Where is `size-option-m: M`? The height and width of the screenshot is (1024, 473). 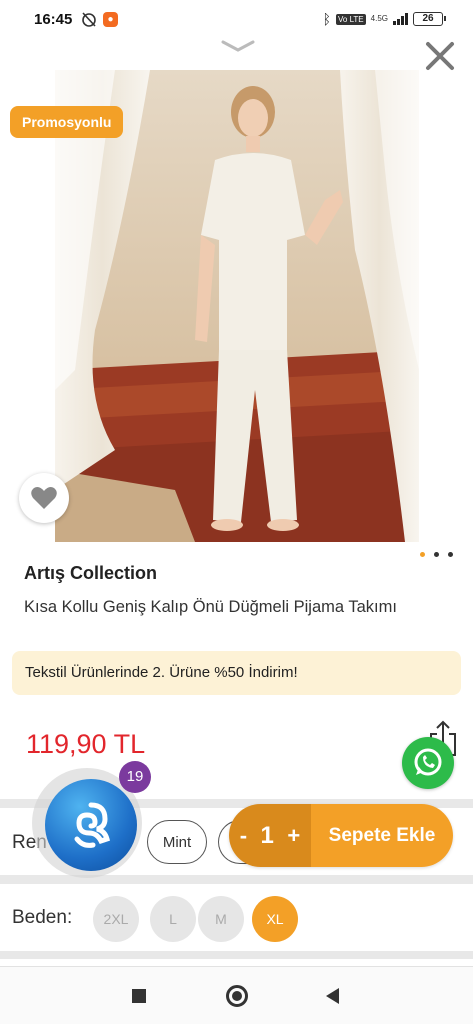
size-option-m: M is located at coordinates (221, 919).